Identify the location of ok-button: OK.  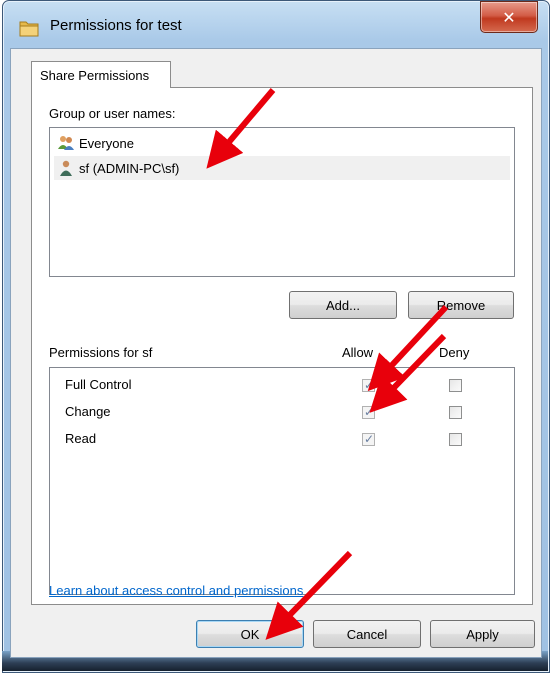
(250, 634).